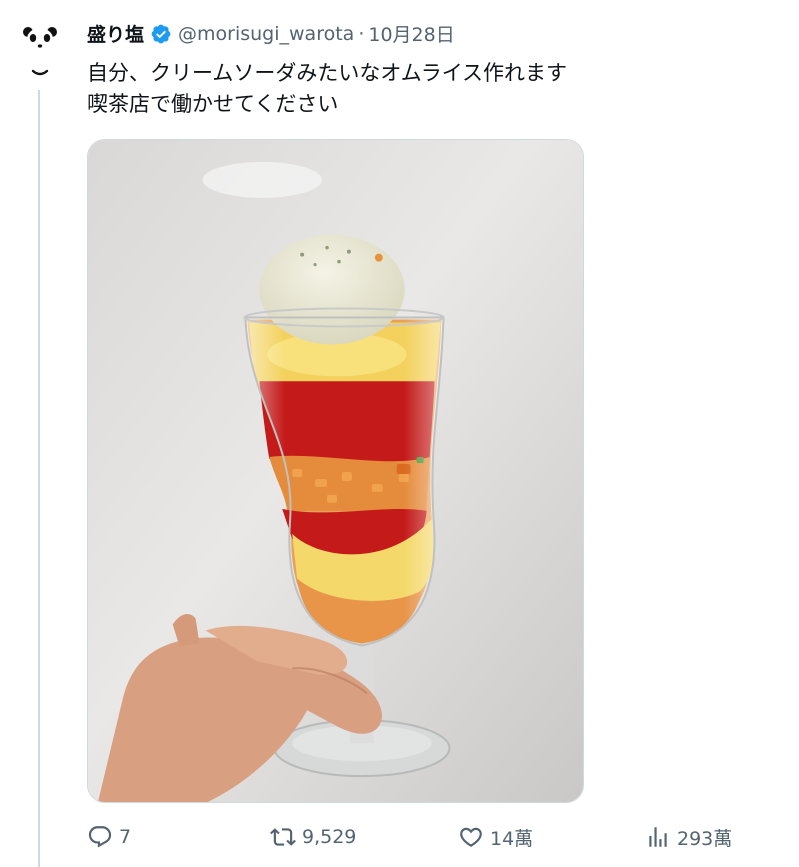 The width and height of the screenshot is (799, 867). Describe the element at coordinates (283, 837) in the screenshot. I see `retweet-icon` at that location.